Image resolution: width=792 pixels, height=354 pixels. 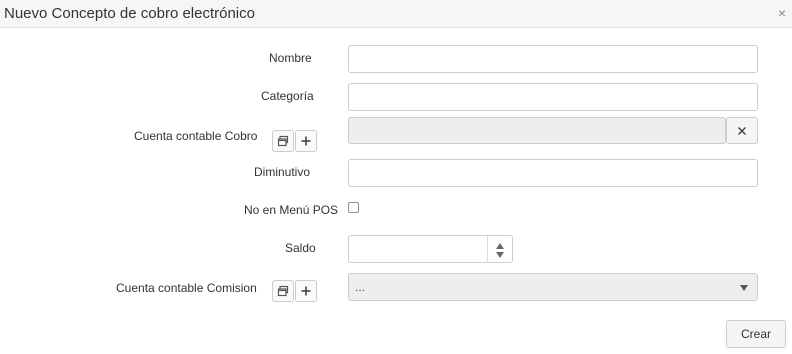 What do you see at coordinates (500, 246) in the screenshot?
I see `caret-up-icon` at bounding box center [500, 246].